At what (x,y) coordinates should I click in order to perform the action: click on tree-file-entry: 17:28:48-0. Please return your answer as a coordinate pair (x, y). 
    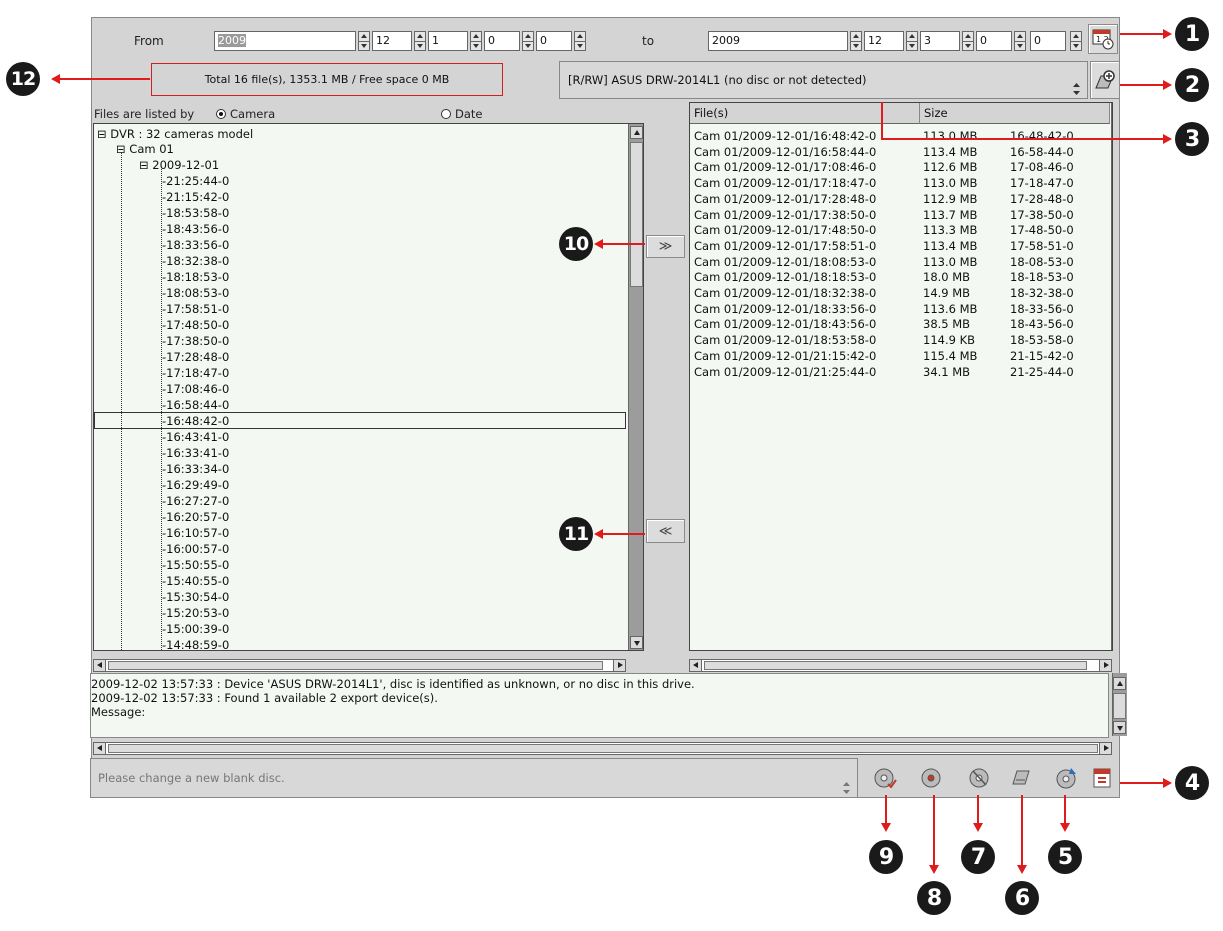
    Looking at the image, I should click on (195, 357).